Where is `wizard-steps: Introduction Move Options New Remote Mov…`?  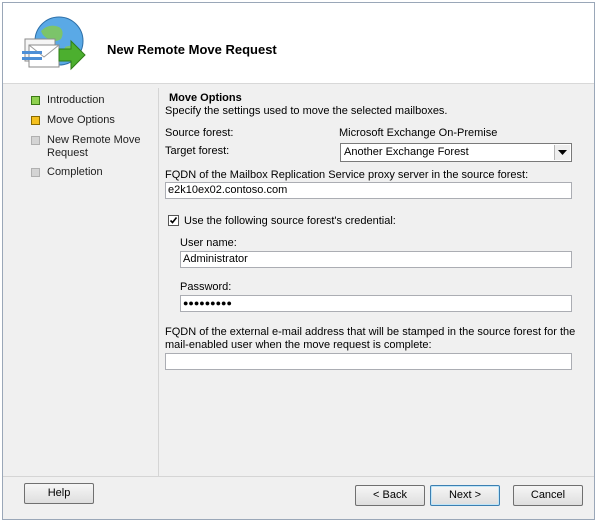 wizard-steps: Introduction Move Options New Remote Mov… is located at coordinates (93, 140).